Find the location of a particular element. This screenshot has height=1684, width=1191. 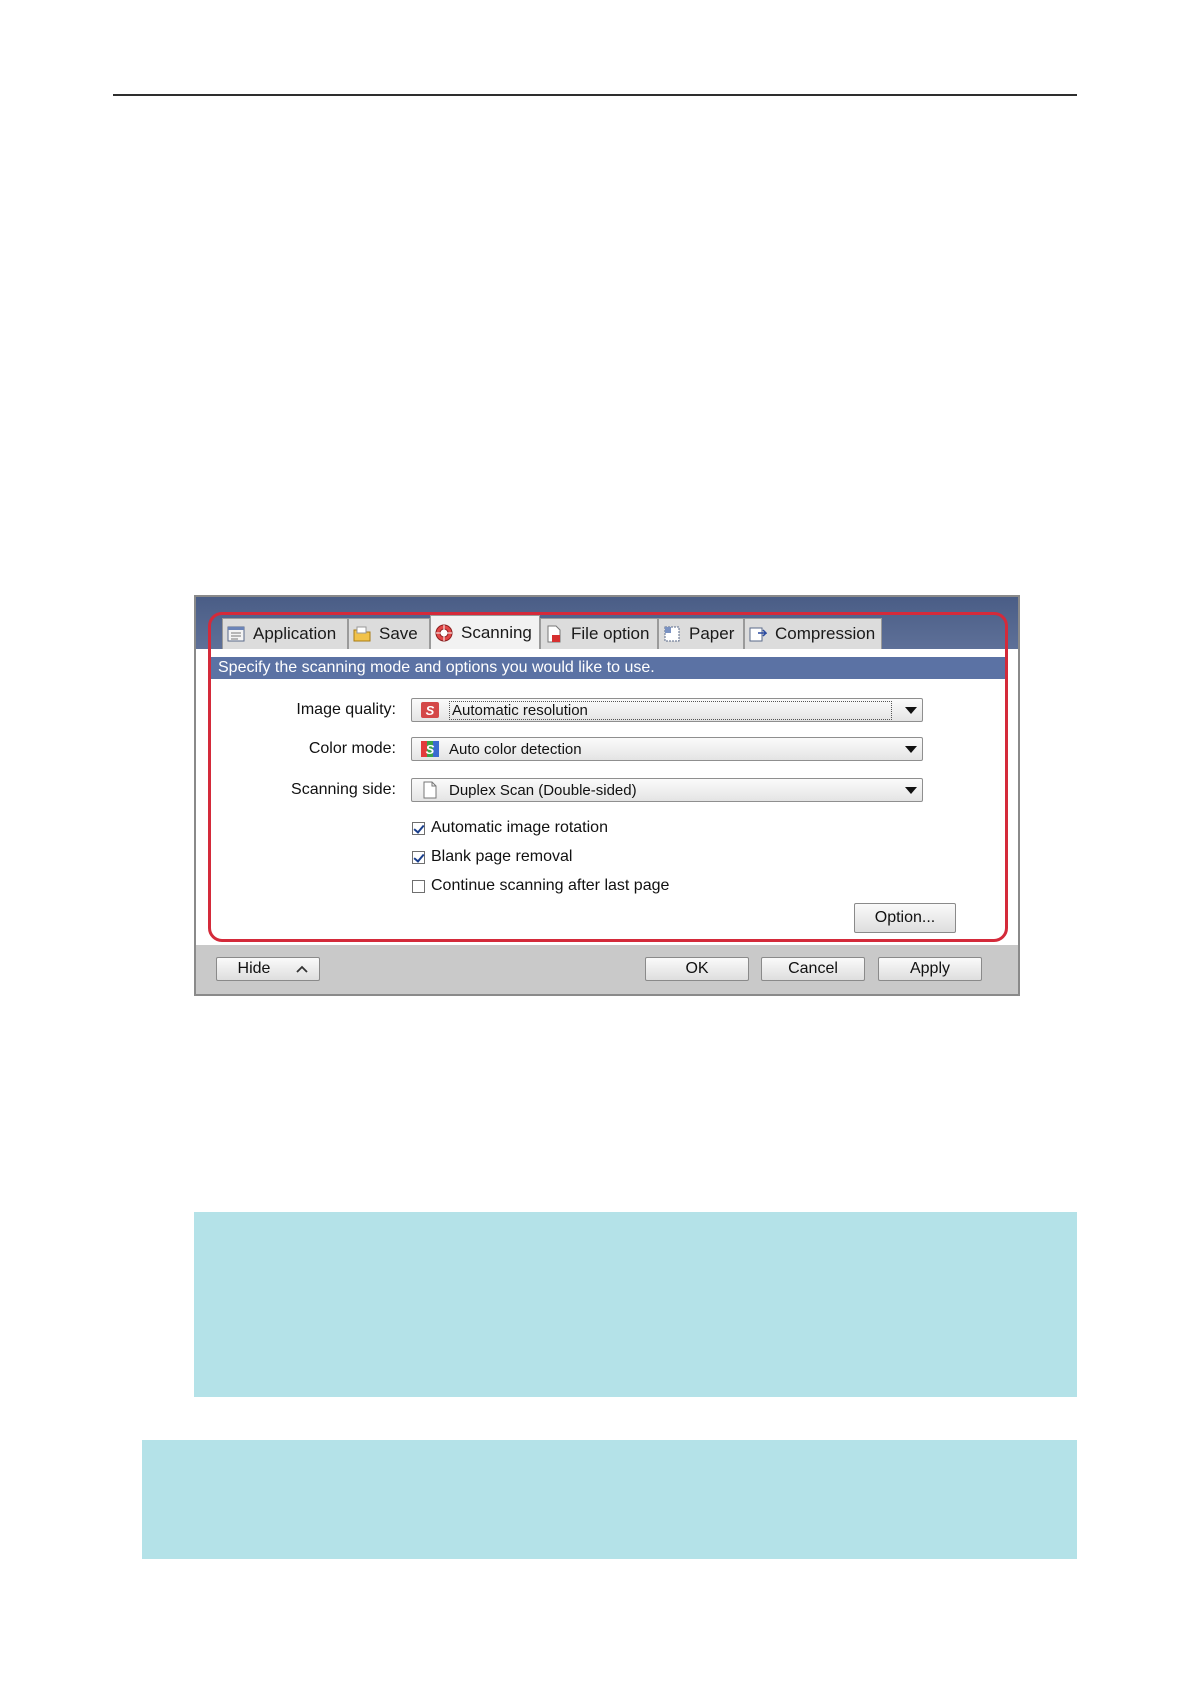

tab-paper: Paper is located at coordinates (701, 633).